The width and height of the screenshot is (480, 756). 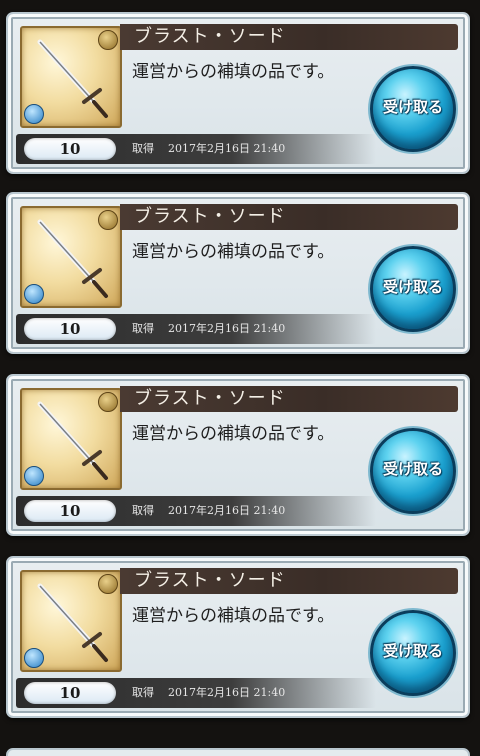 I want to click on next-gift-item-partial, so click(x=238, y=752).